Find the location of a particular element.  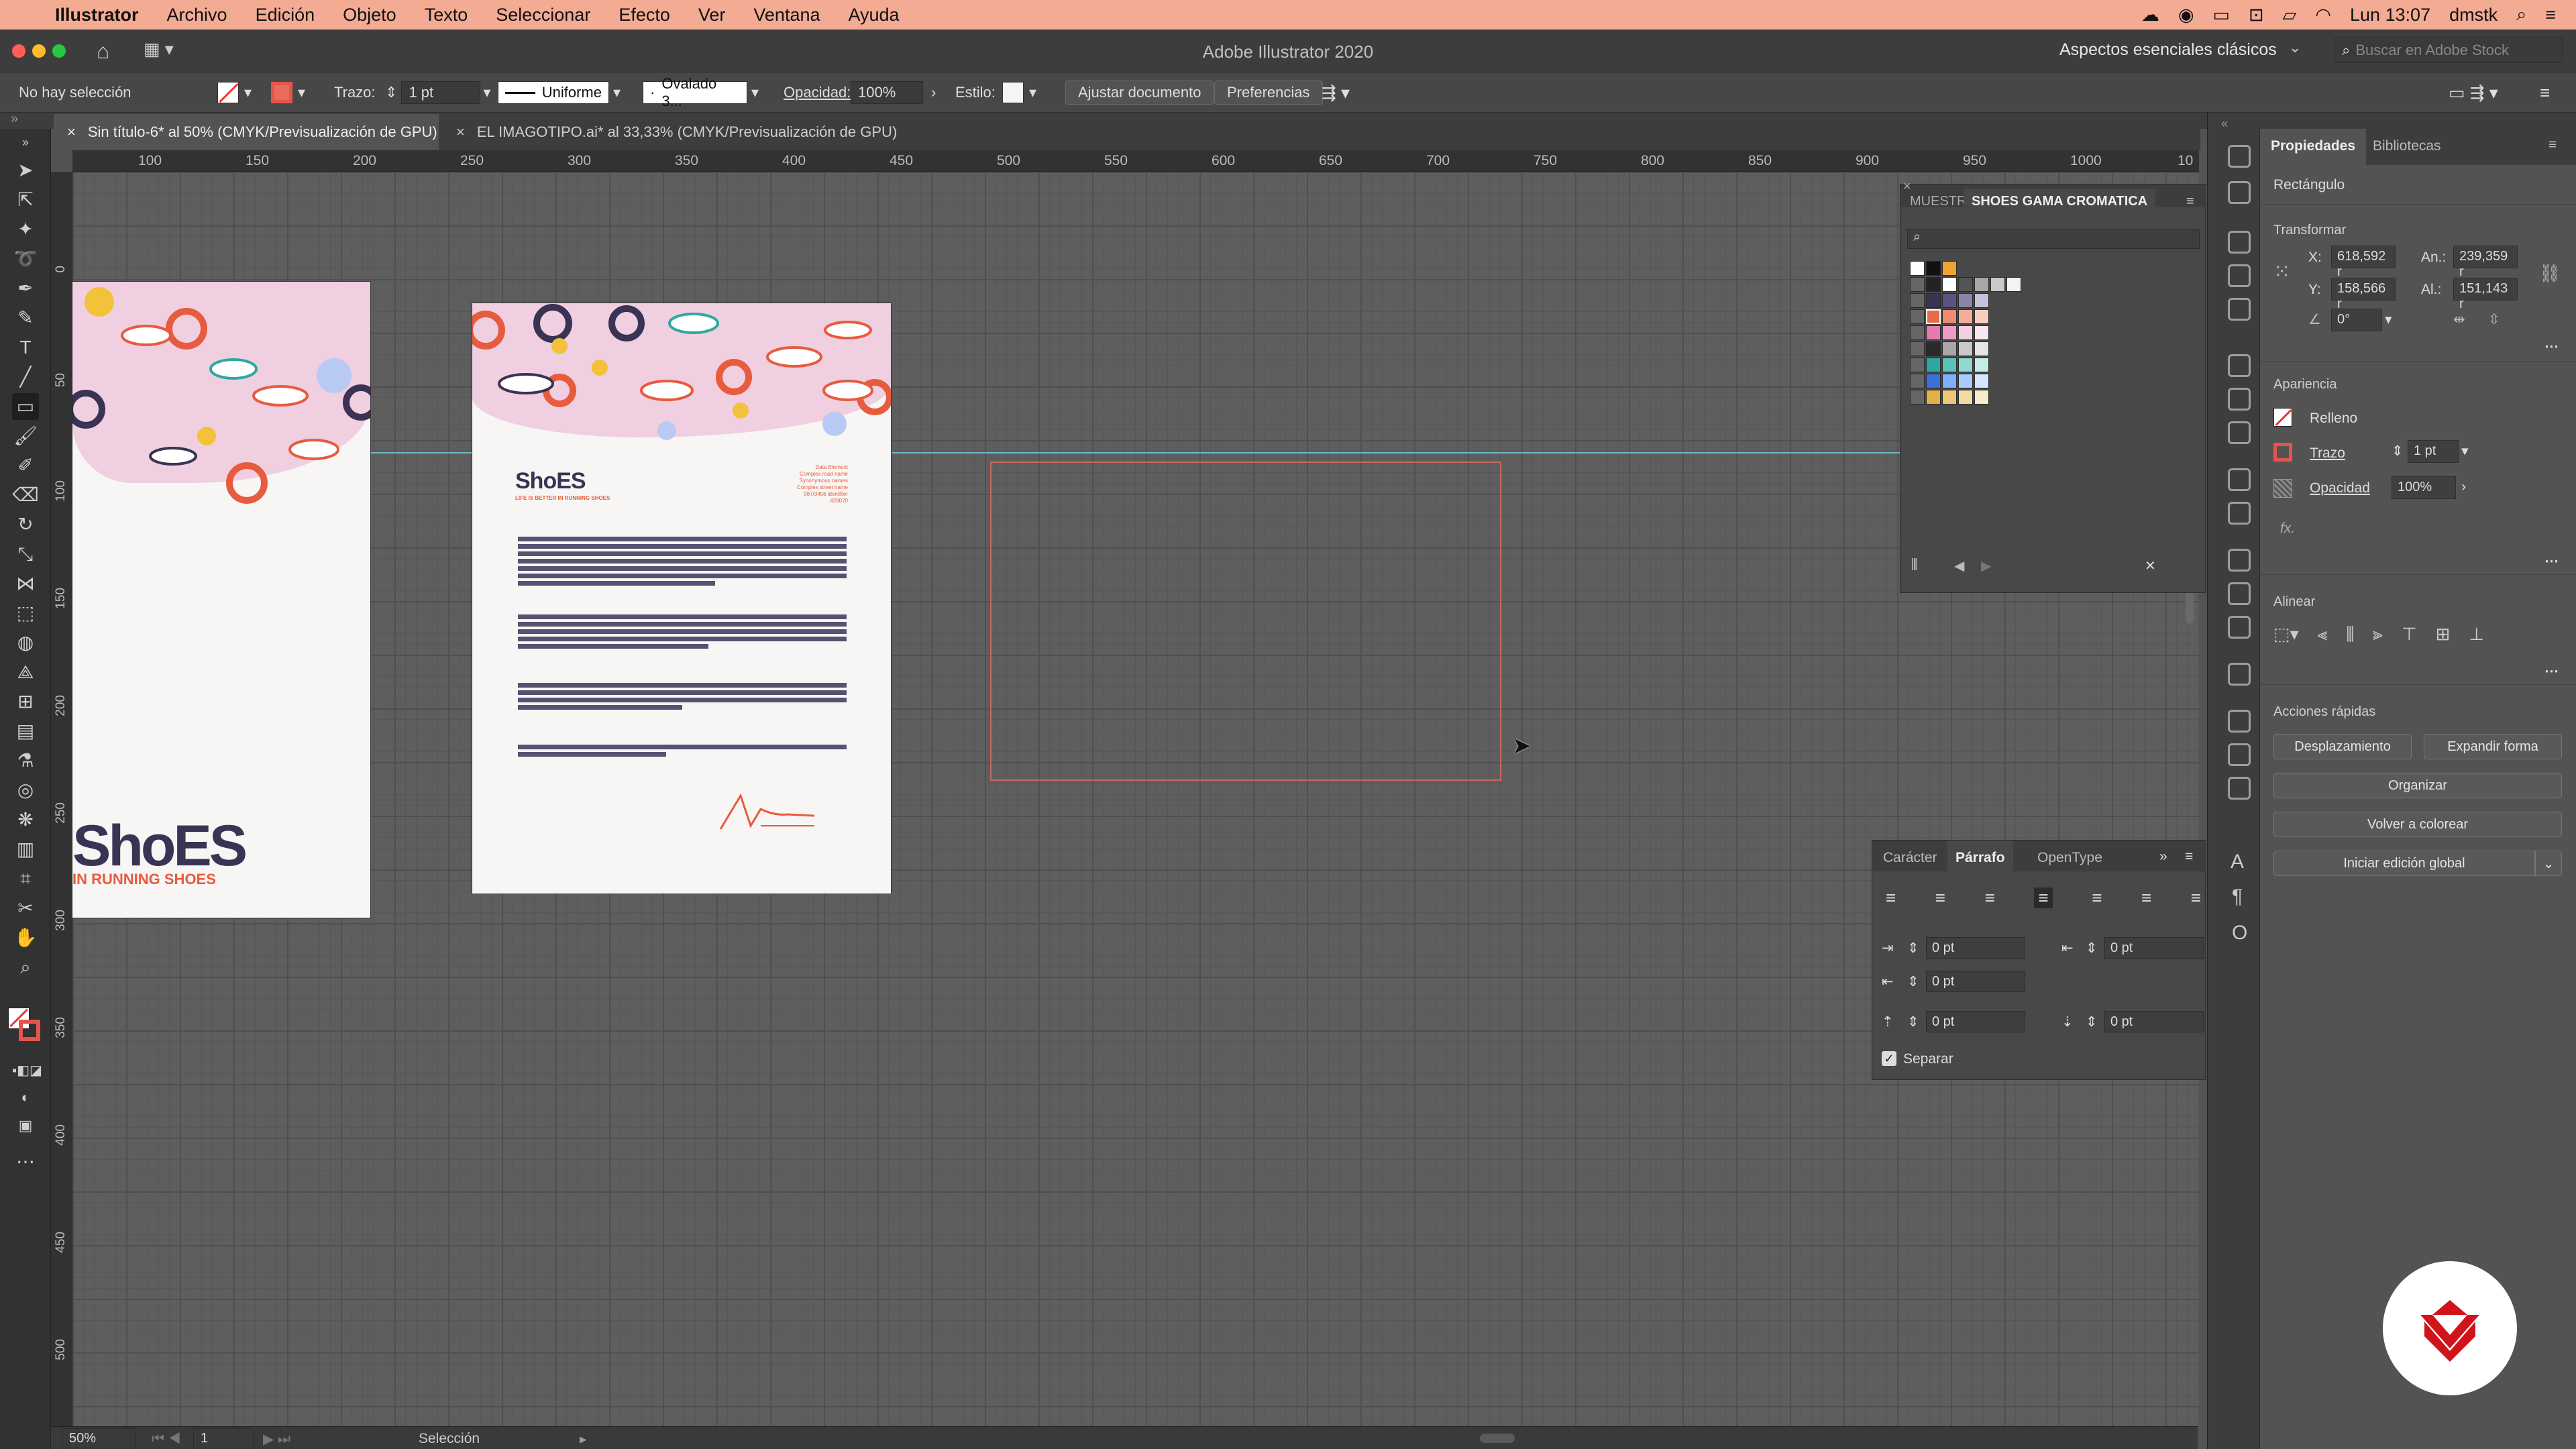

swatch-black is located at coordinates (1933, 268).